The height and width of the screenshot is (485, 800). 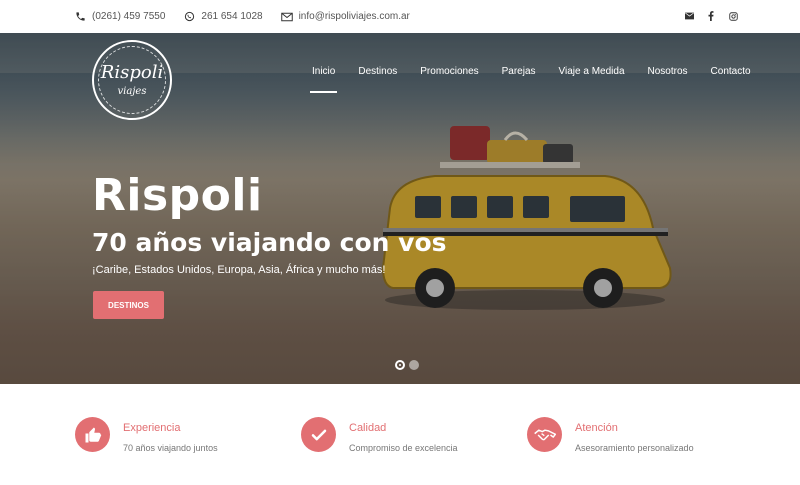 I want to click on feature-title: Calidad, so click(x=368, y=428).